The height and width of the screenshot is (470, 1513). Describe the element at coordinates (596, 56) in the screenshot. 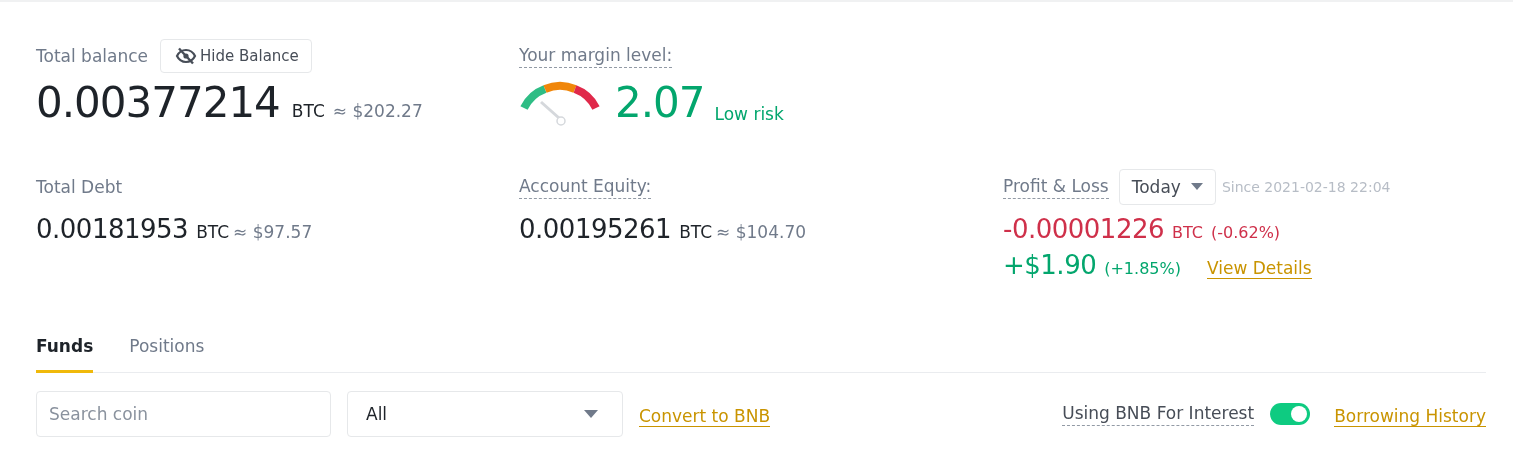

I see `margin-level-label: Your margin level:` at that location.